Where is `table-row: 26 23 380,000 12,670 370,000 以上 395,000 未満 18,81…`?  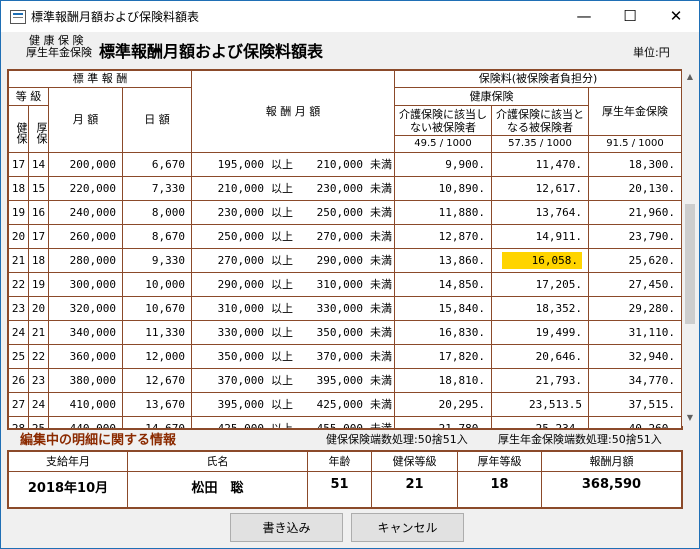
table-row: 26 23 380,000 12,670 370,000 以上 395,000 未満 18,81… is located at coordinates (345, 381).